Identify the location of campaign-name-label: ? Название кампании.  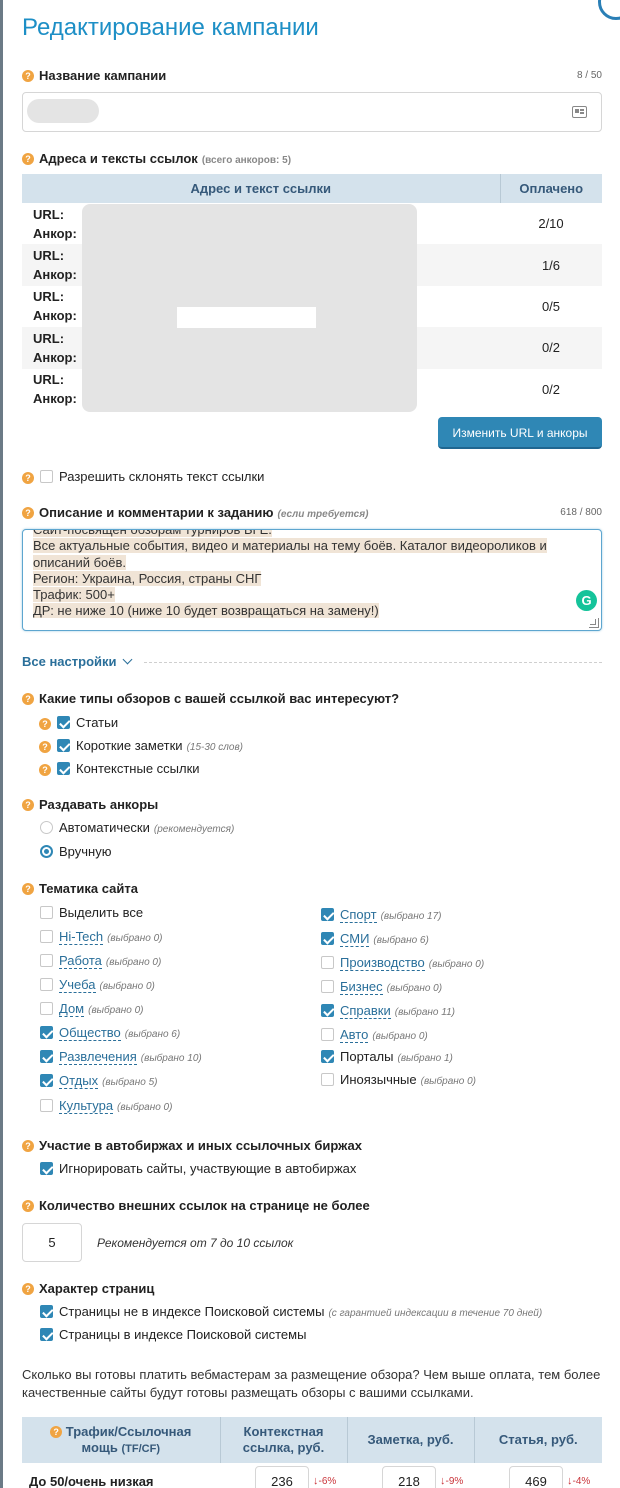
(94, 75).